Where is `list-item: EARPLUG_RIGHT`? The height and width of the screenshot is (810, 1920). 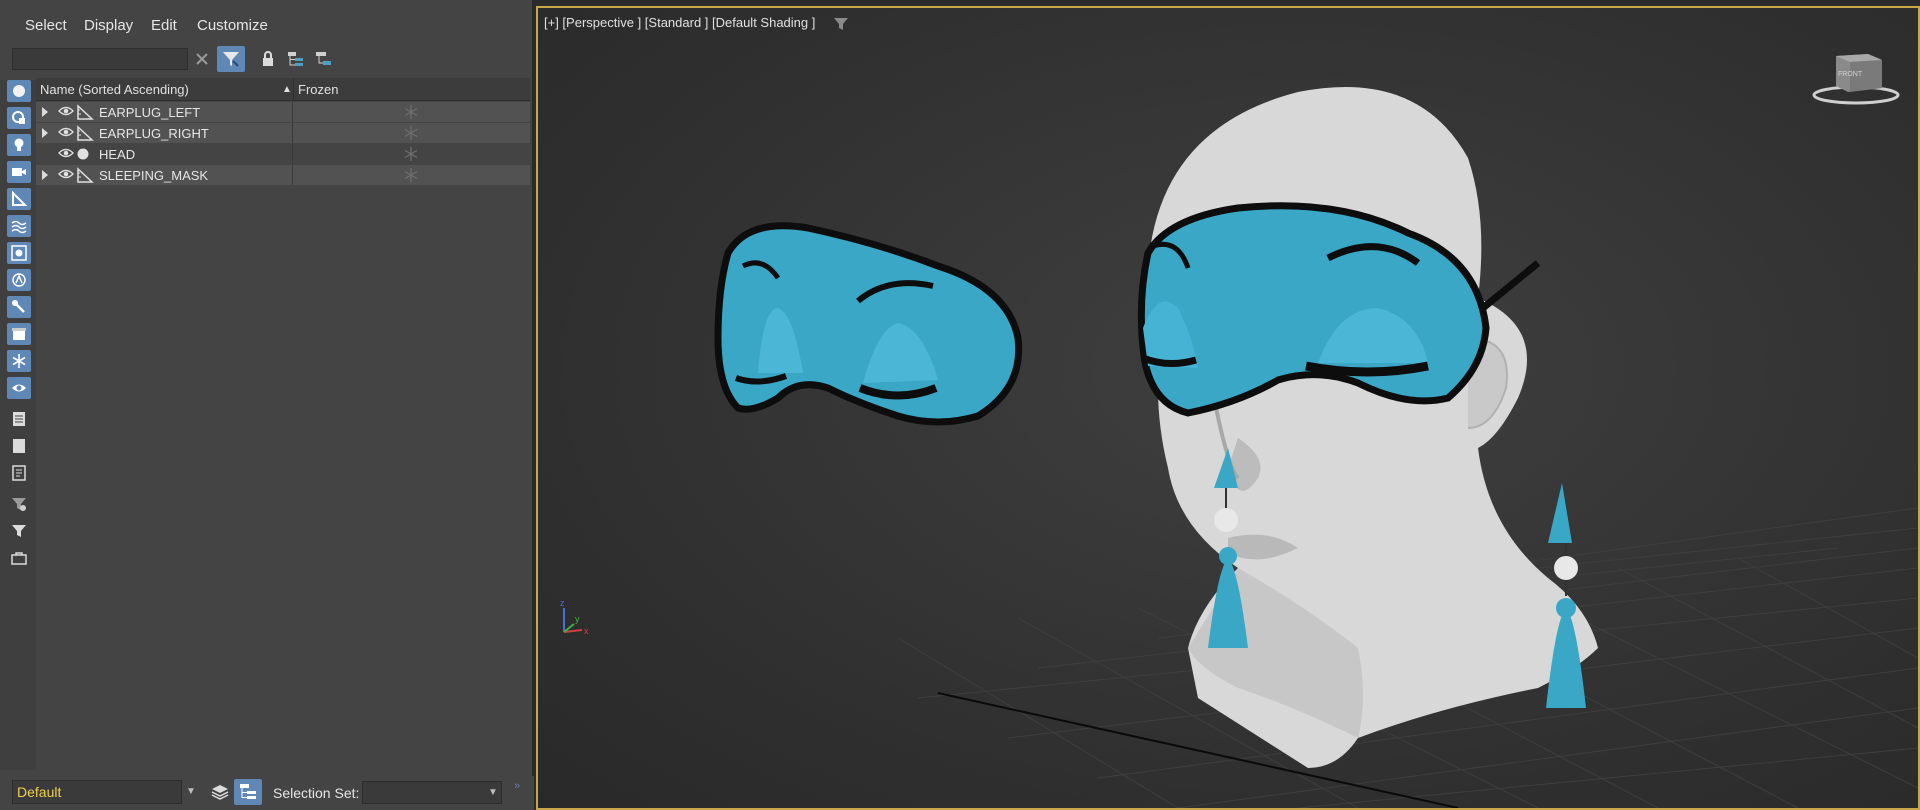 list-item: EARPLUG_RIGHT is located at coordinates (283, 133).